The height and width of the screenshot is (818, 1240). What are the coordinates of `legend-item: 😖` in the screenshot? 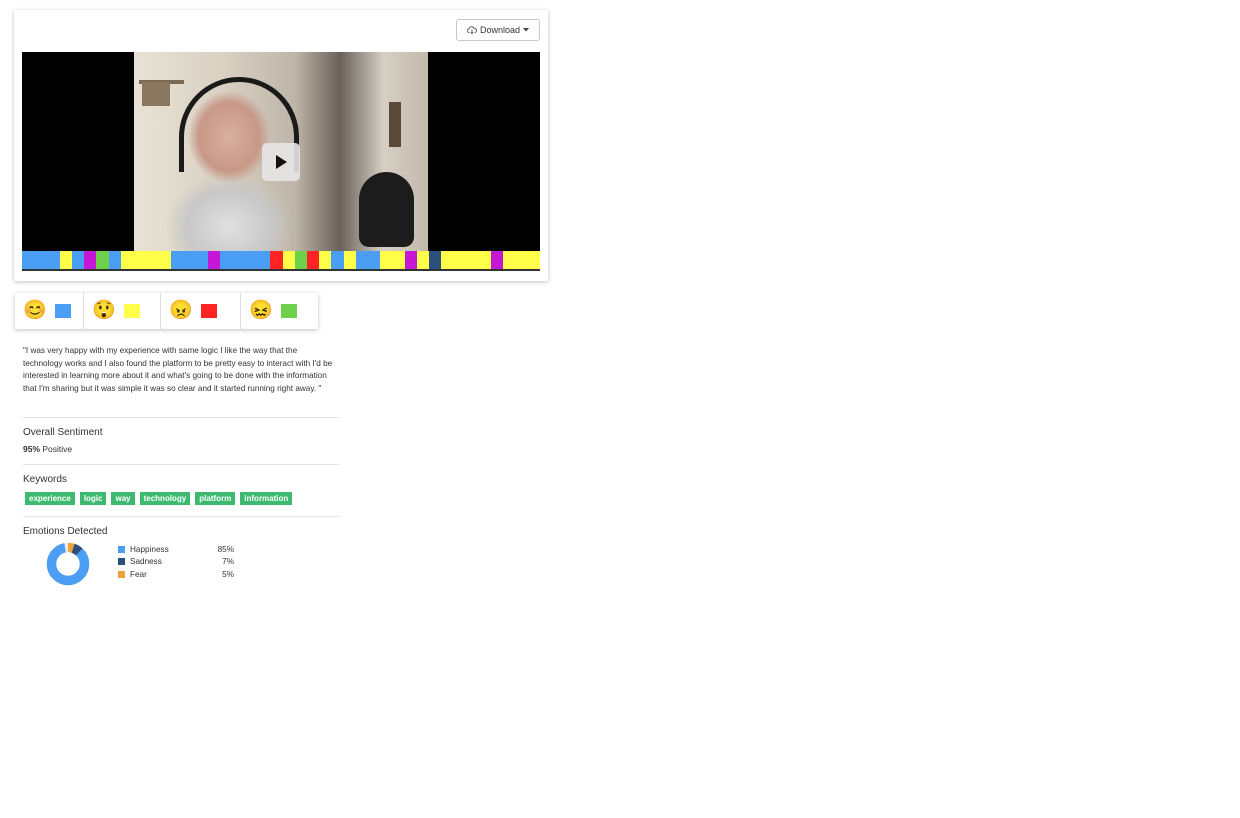 It's located at (279, 311).